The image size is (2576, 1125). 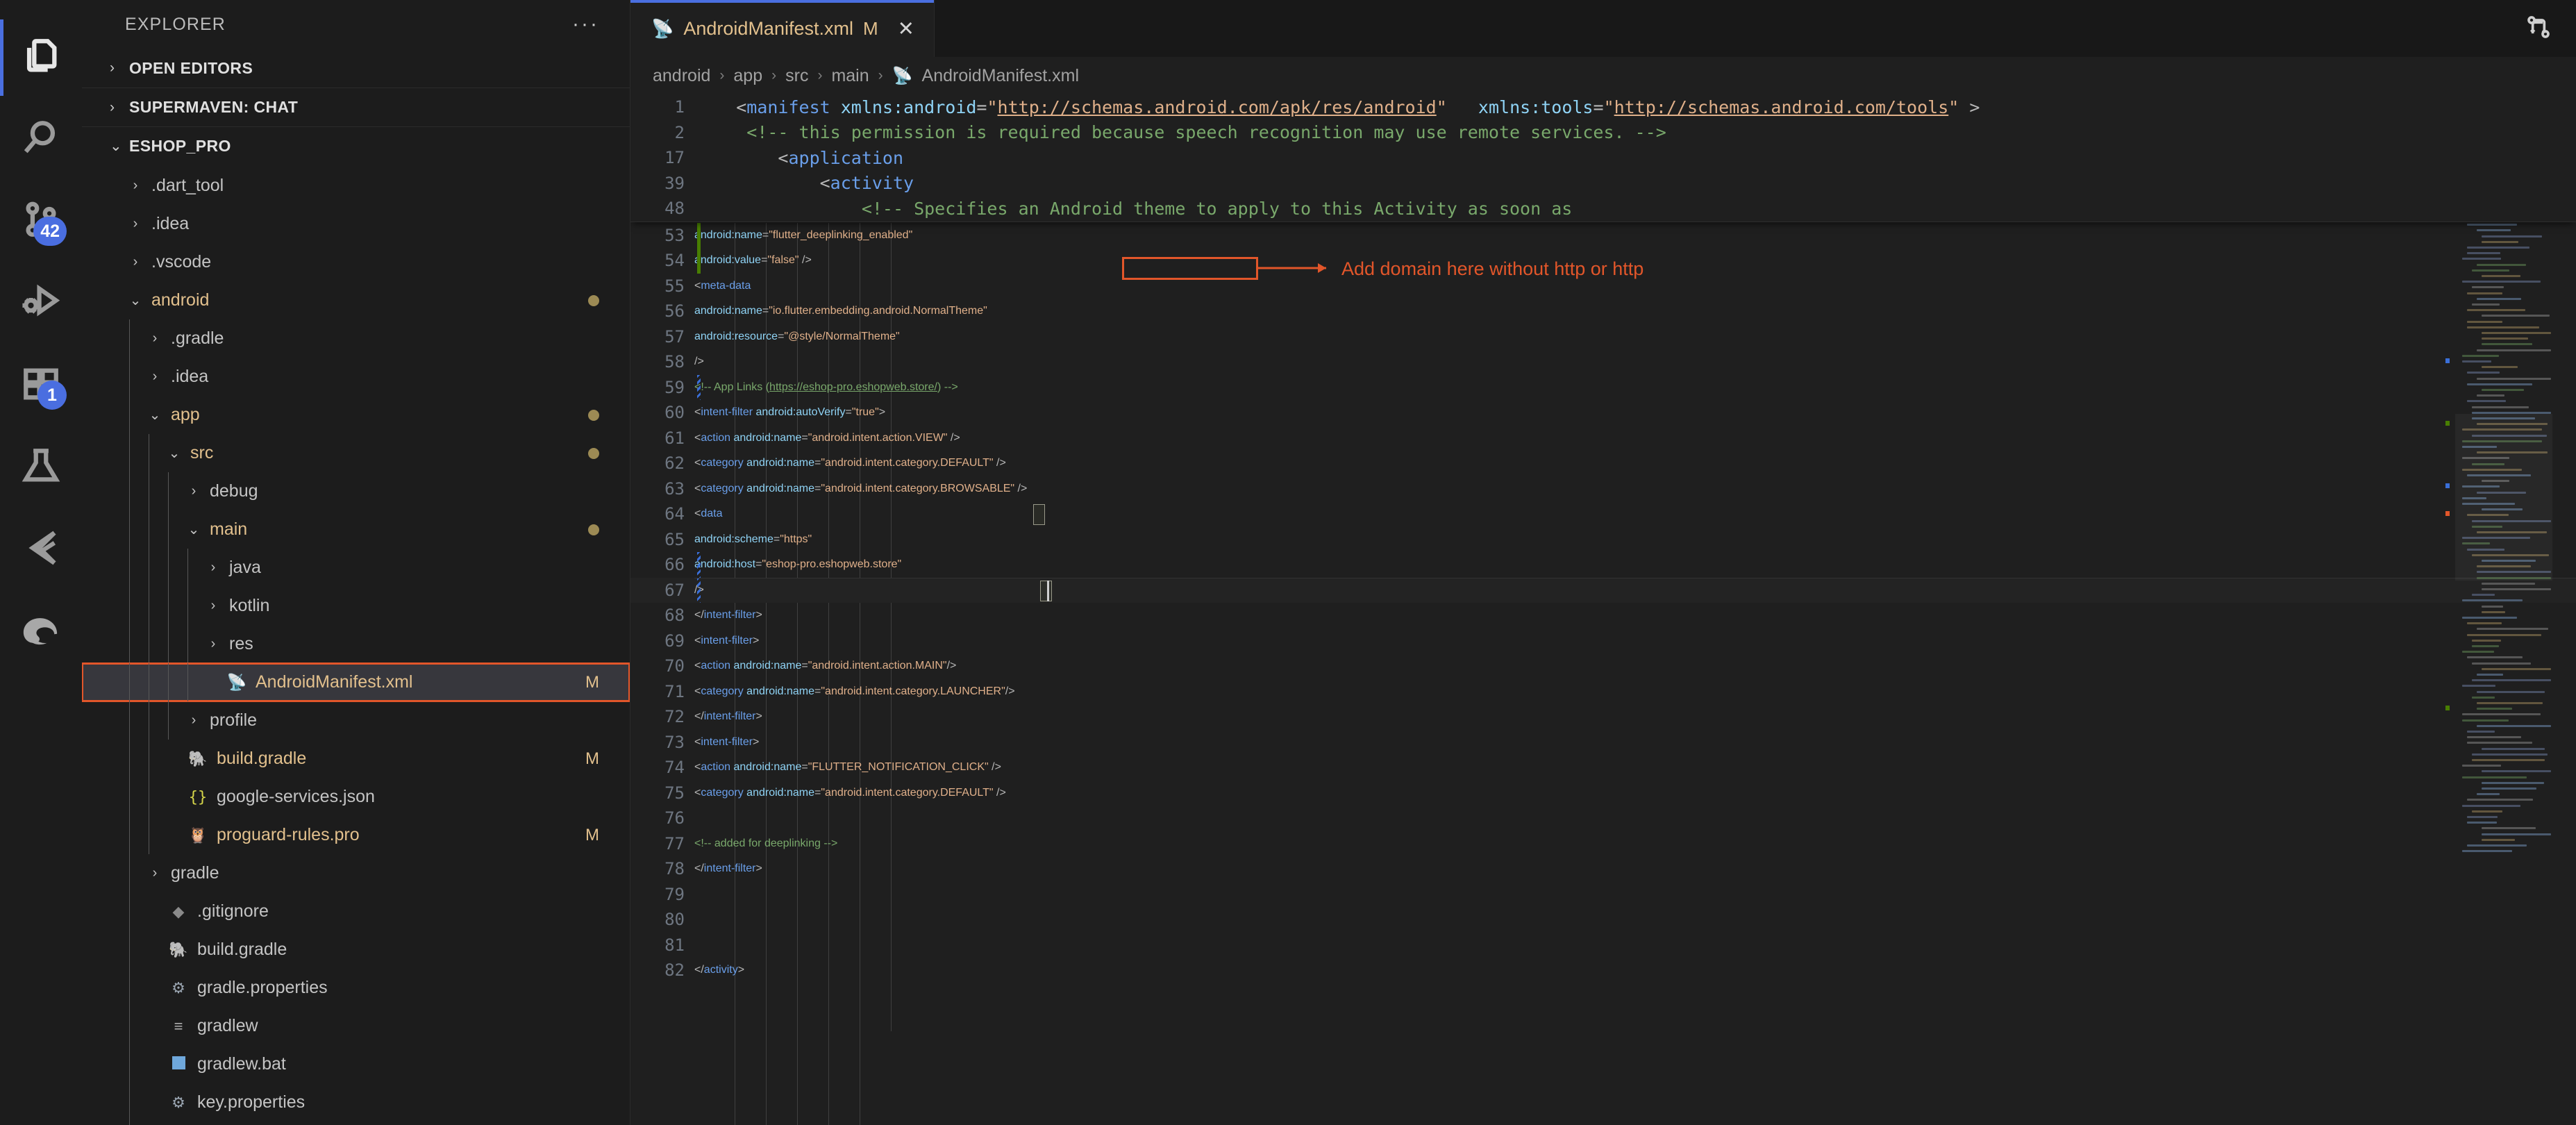 What do you see at coordinates (1603, 641) in the screenshot?
I see `code-line: 69 <intent-filter>` at bounding box center [1603, 641].